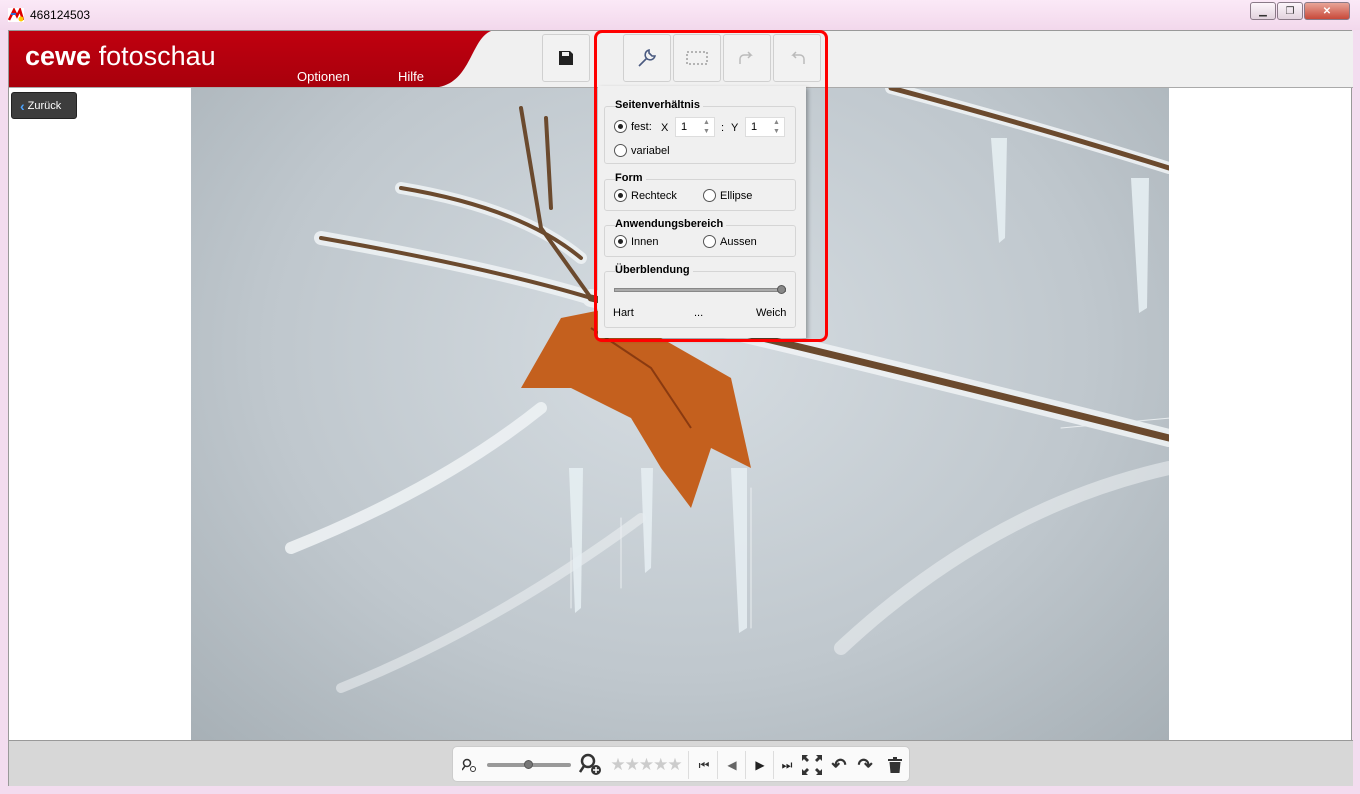 The height and width of the screenshot is (794, 1360). I want to click on rotate-right-button: ↷, so click(865, 765).